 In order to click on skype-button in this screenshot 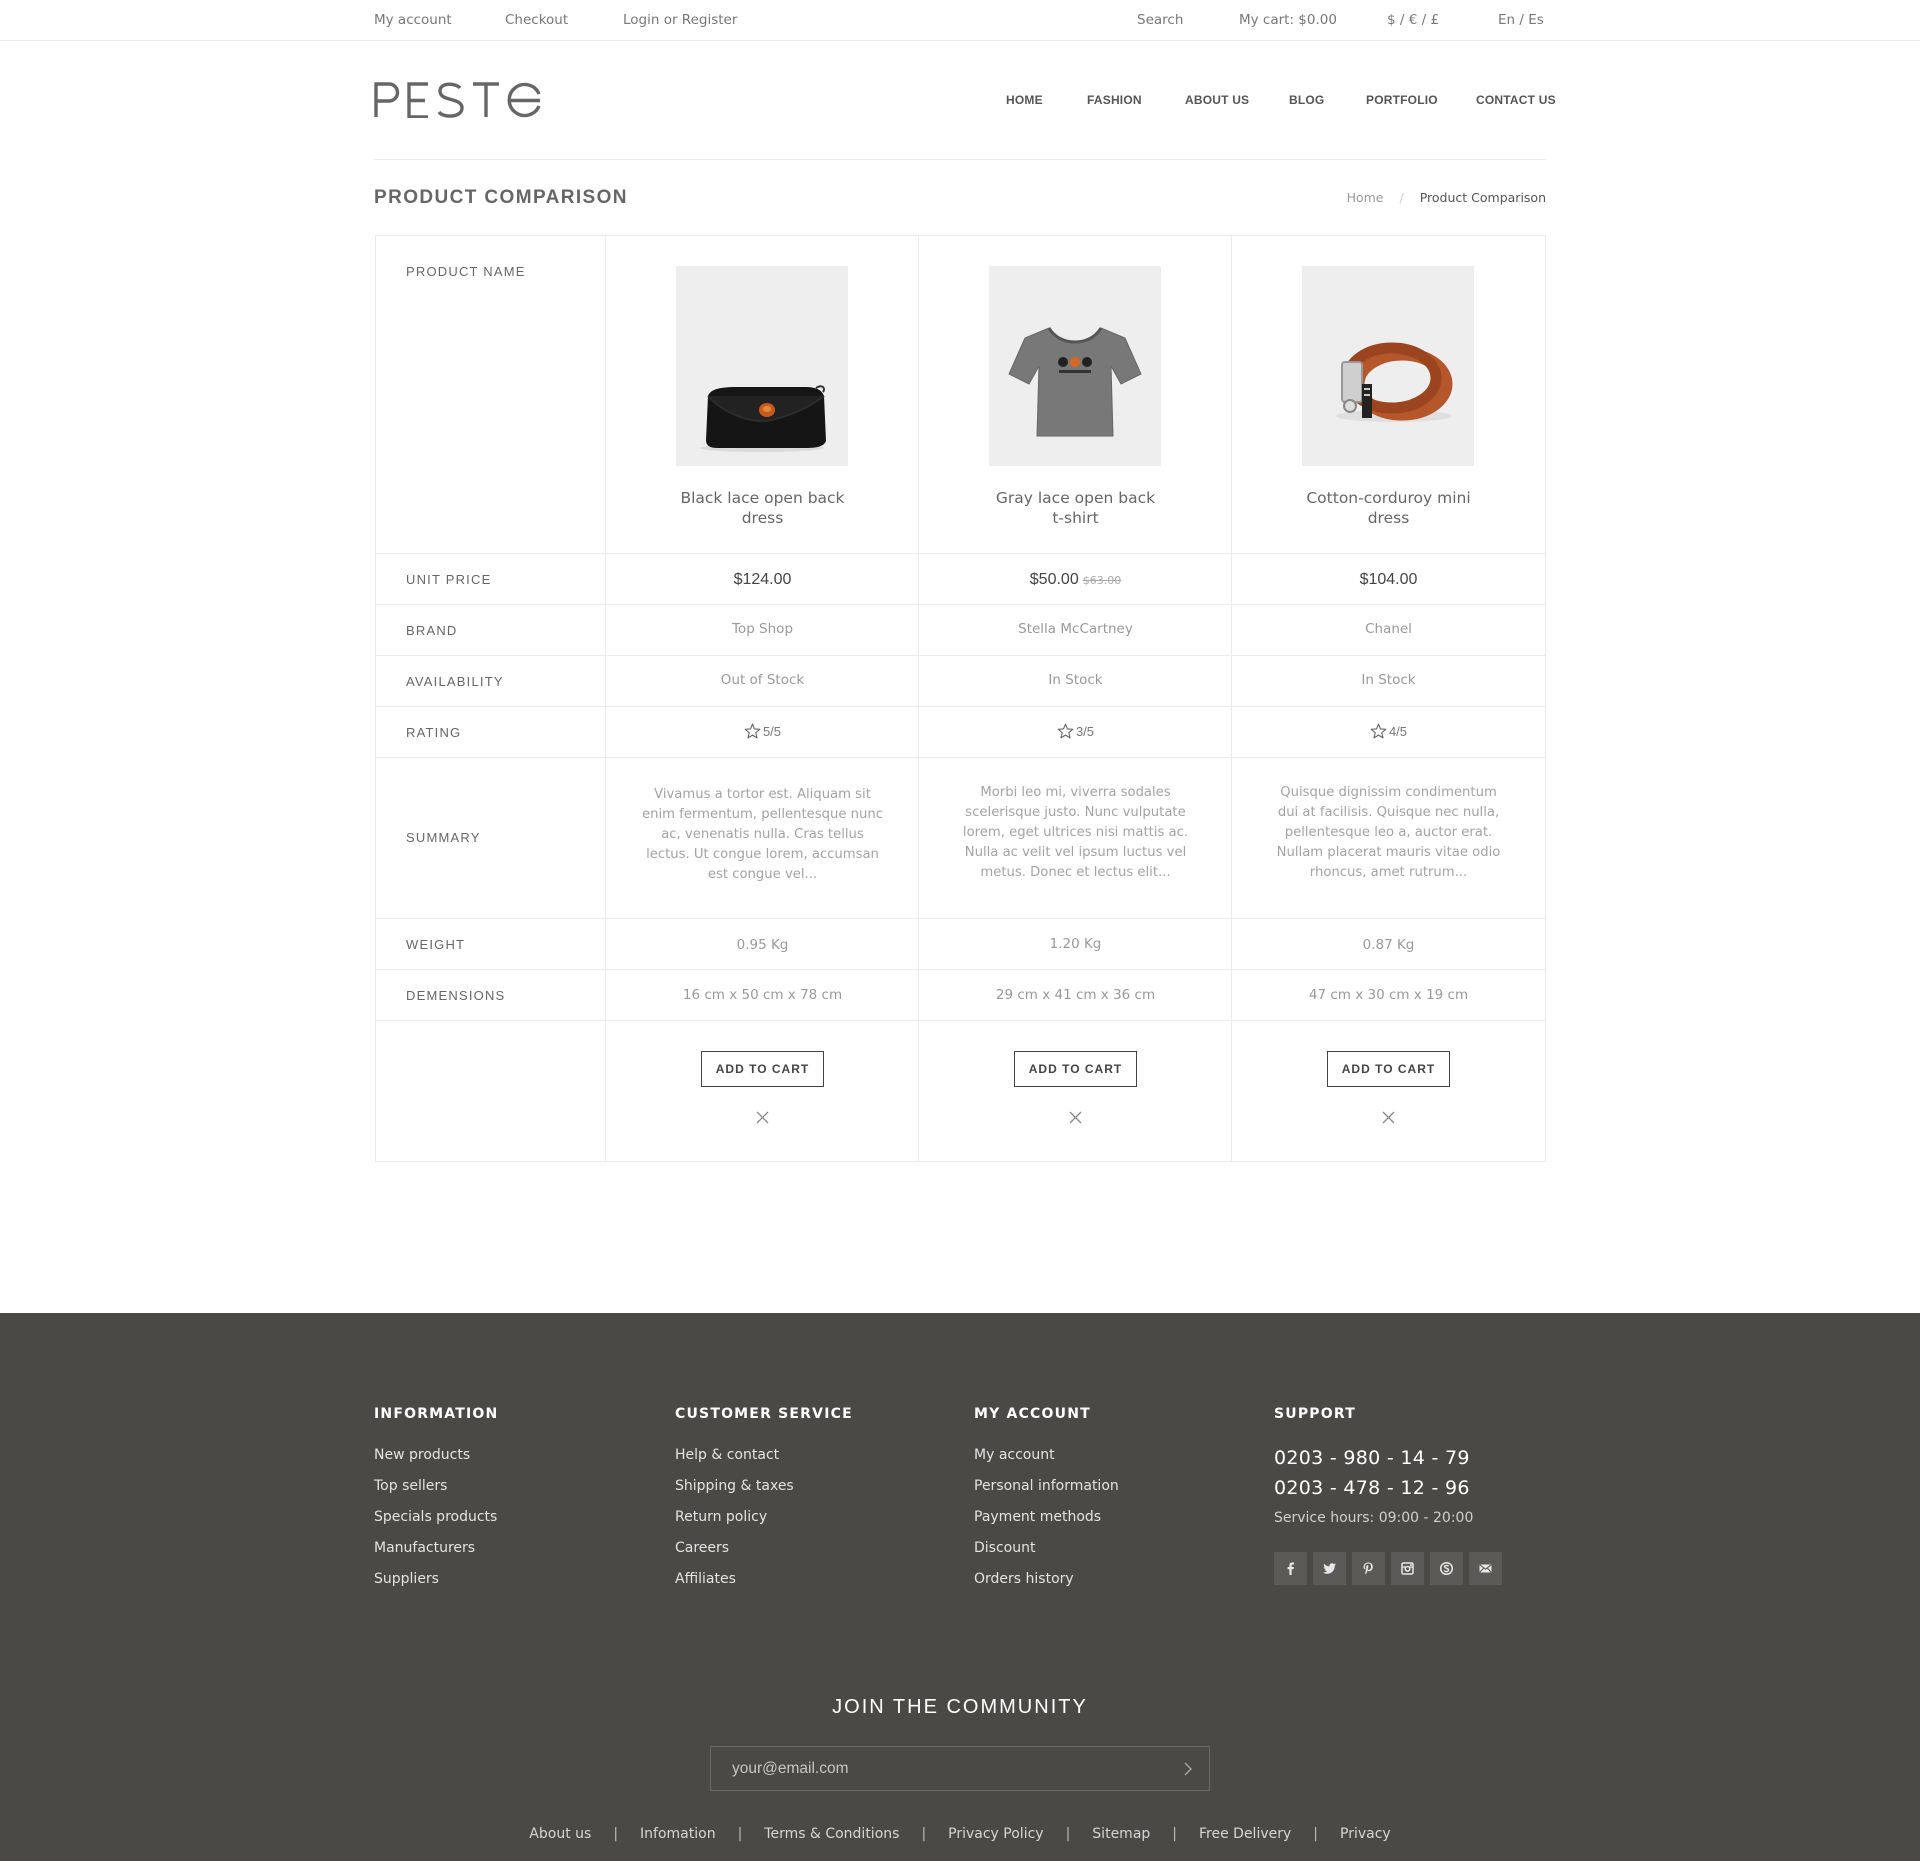, I will do `click(1446, 1568)`.